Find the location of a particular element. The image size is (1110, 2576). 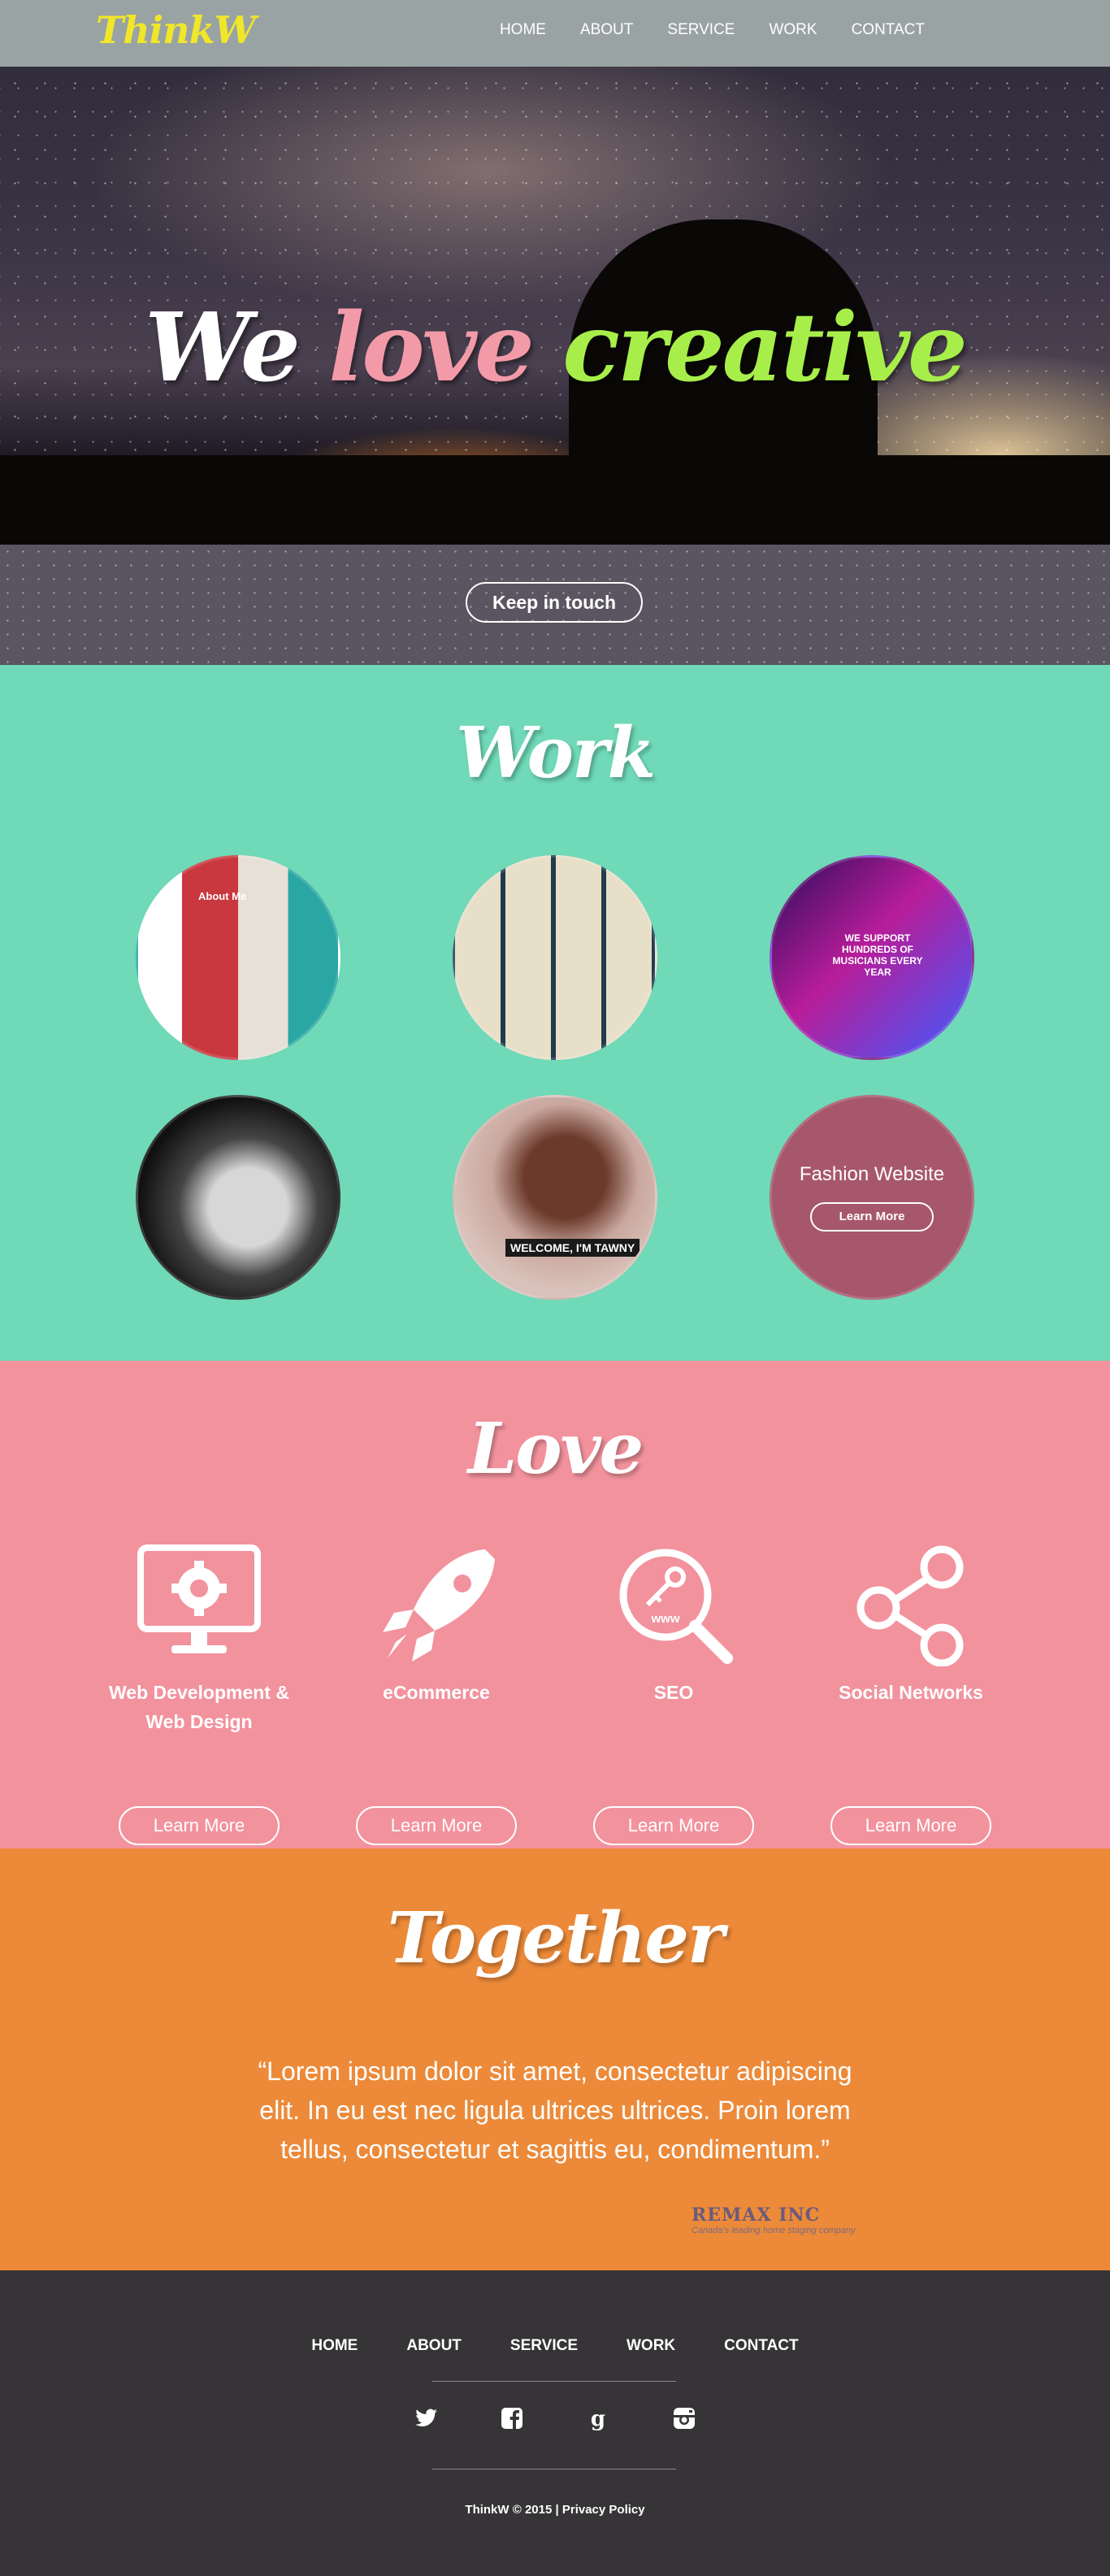

social-learn-more-button: Learn More is located at coordinates (911, 1825).